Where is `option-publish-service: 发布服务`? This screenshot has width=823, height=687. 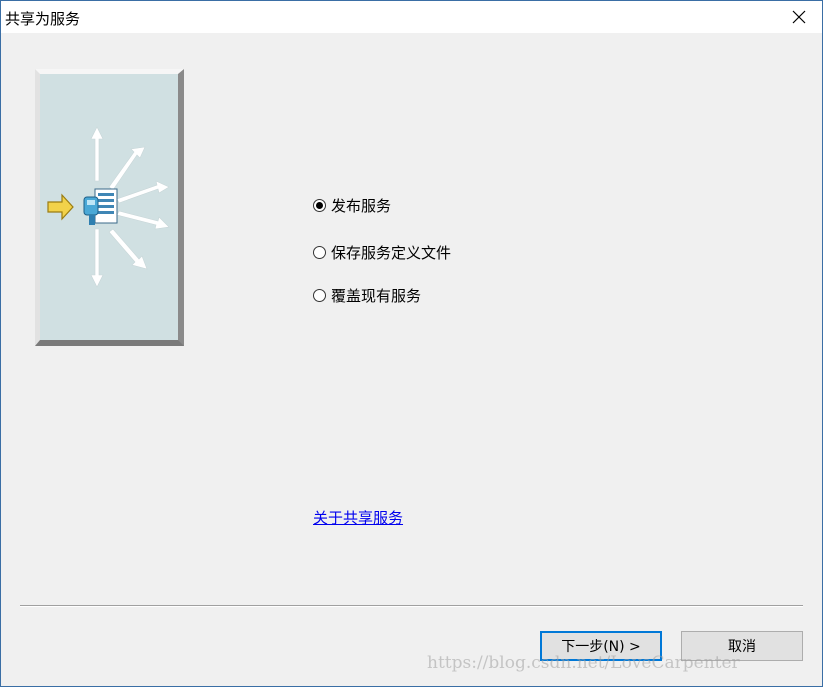 option-publish-service: 发布服务 is located at coordinates (352, 205).